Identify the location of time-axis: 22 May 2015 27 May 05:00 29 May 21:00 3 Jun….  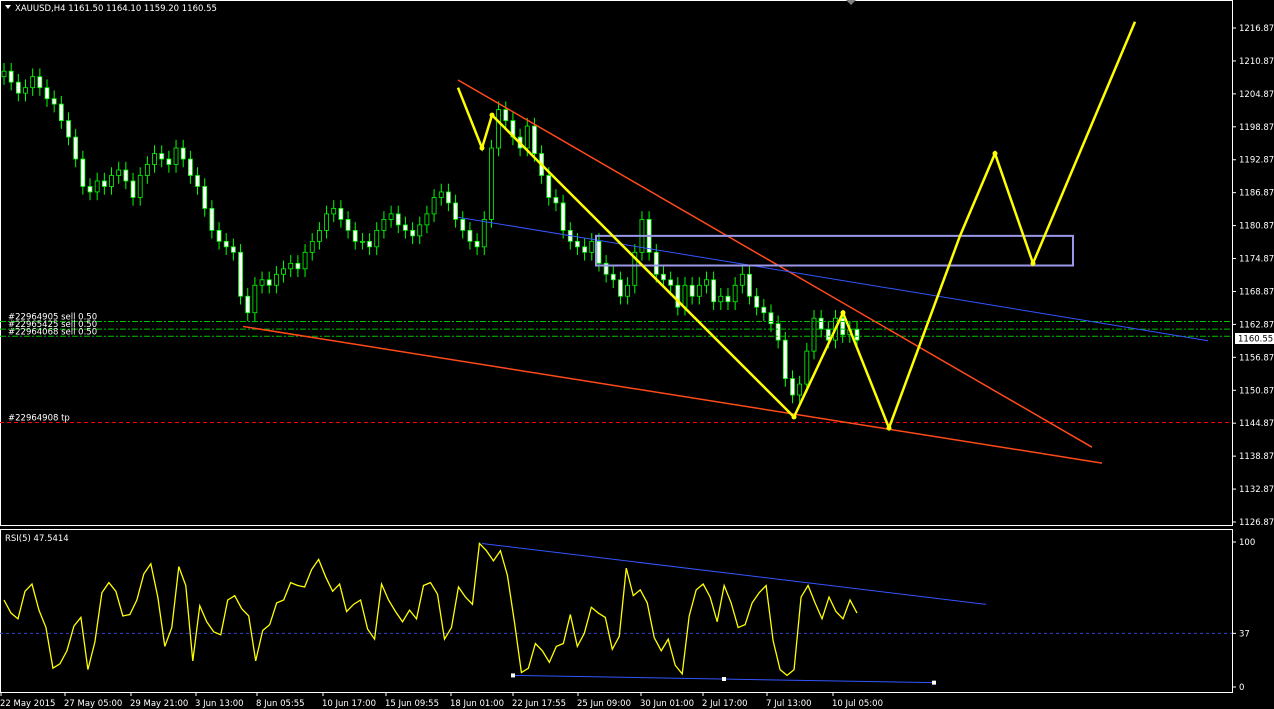
(441, 700).